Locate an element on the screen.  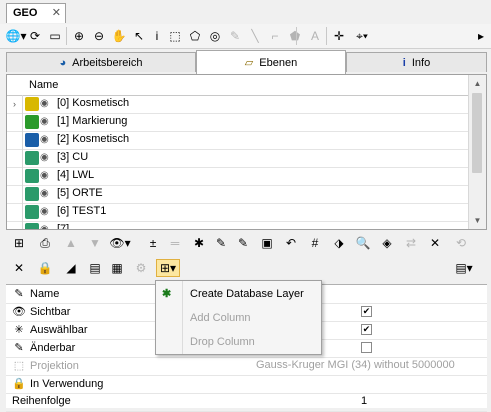
hash-icon: # is located at coordinates (315, 243).